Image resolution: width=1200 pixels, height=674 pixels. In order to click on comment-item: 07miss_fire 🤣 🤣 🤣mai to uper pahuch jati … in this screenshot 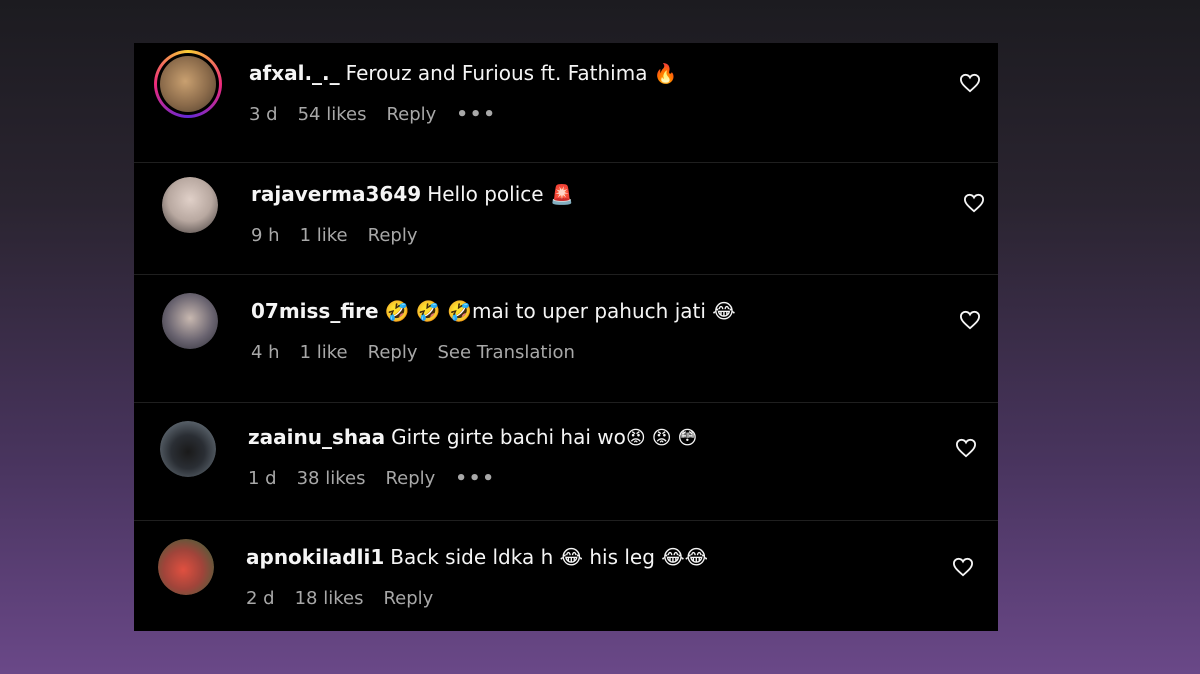, I will do `click(566, 339)`.